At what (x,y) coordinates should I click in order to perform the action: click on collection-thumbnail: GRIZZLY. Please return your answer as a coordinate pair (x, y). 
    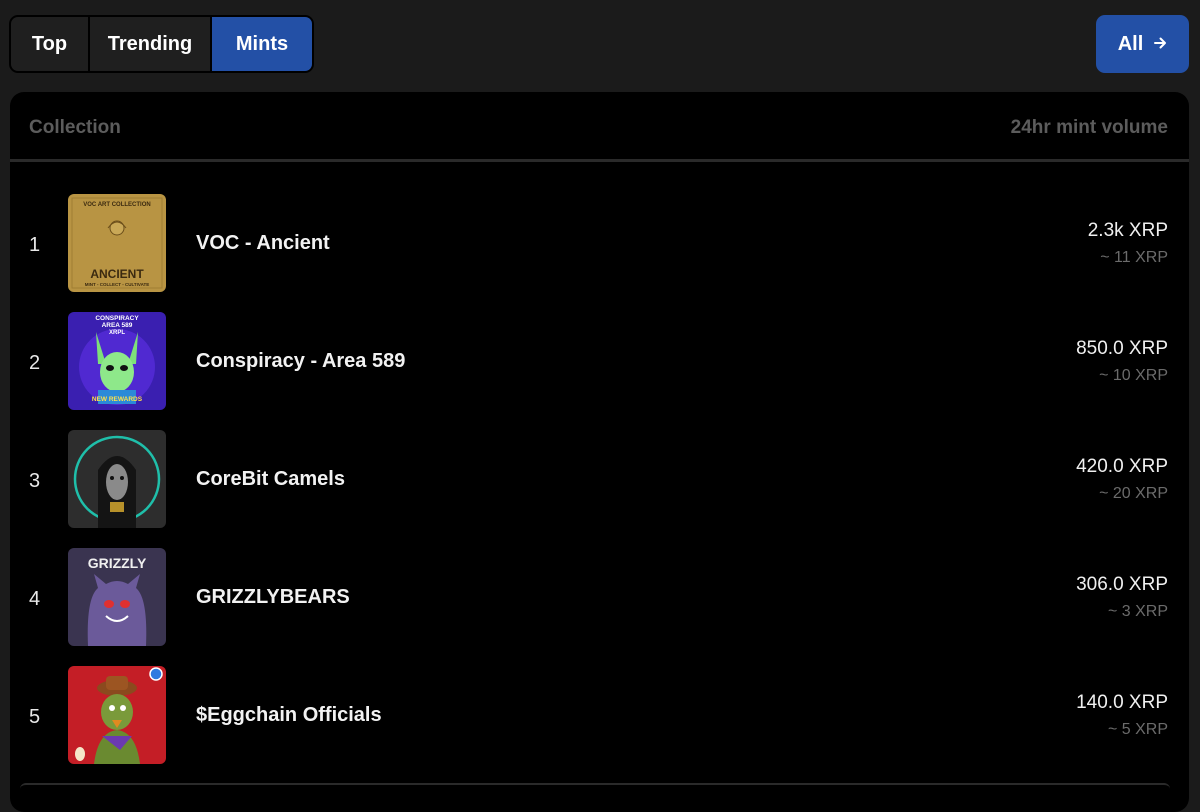
    Looking at the image, I should click on (117, 597).